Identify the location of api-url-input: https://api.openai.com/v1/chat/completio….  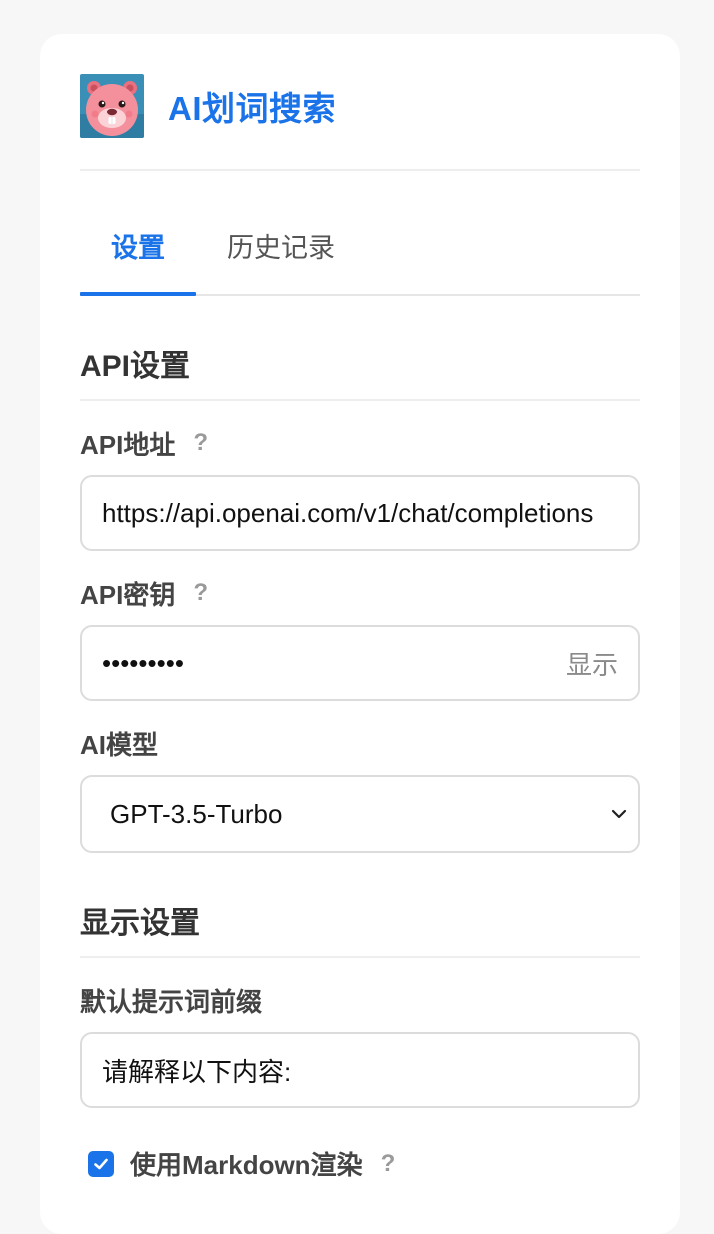
(360, 513).